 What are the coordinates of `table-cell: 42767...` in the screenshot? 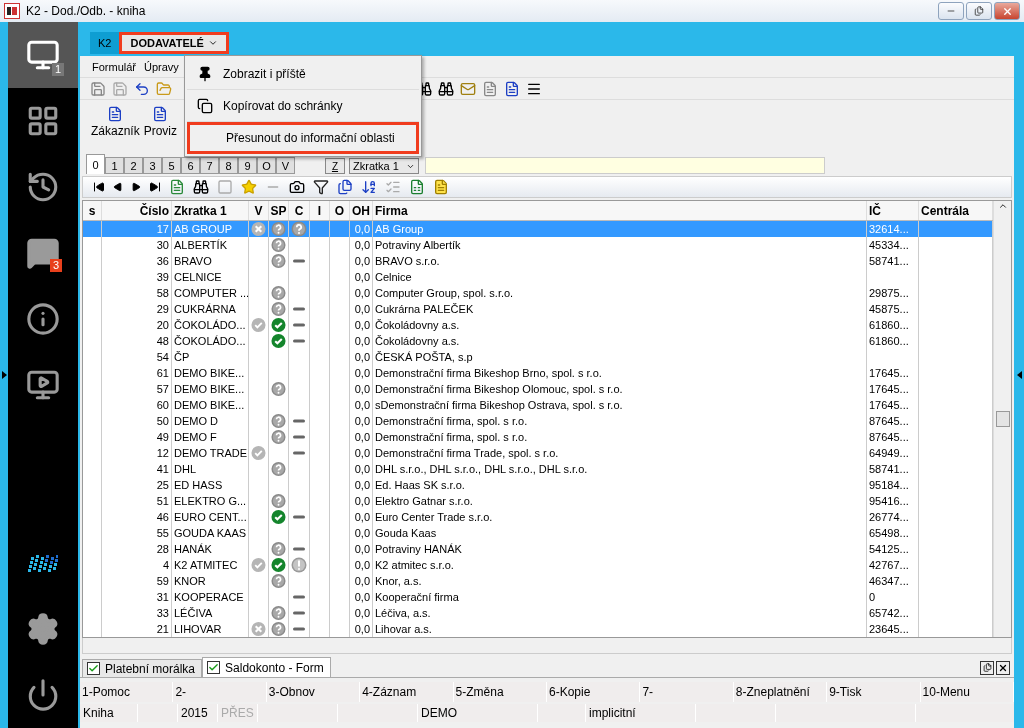 It's located at (889, 565).